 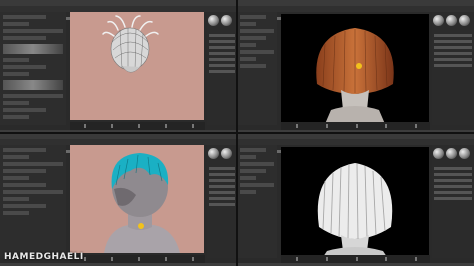 What do you see at coordinates (44, 257) in the screenshot?
I see `watermark-text: HAMEDGHAELI` at bounding box center [44, 257].